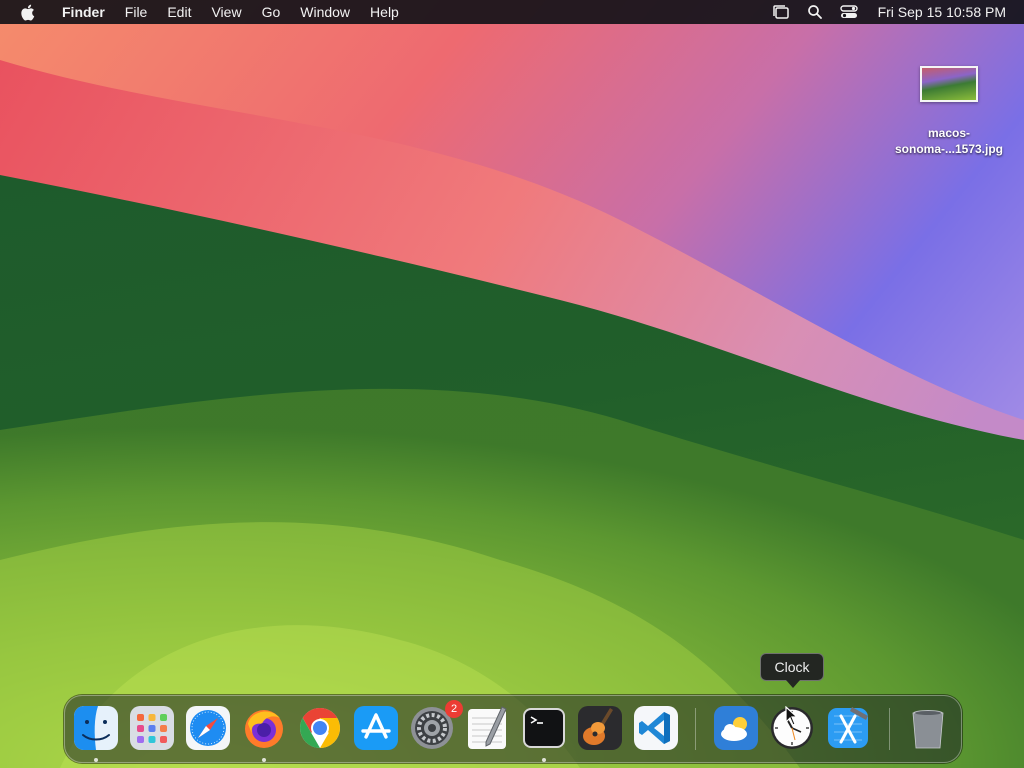 The image size is (1024, 768). I want to click on image-thumbnail-icon, so click(949, 84).